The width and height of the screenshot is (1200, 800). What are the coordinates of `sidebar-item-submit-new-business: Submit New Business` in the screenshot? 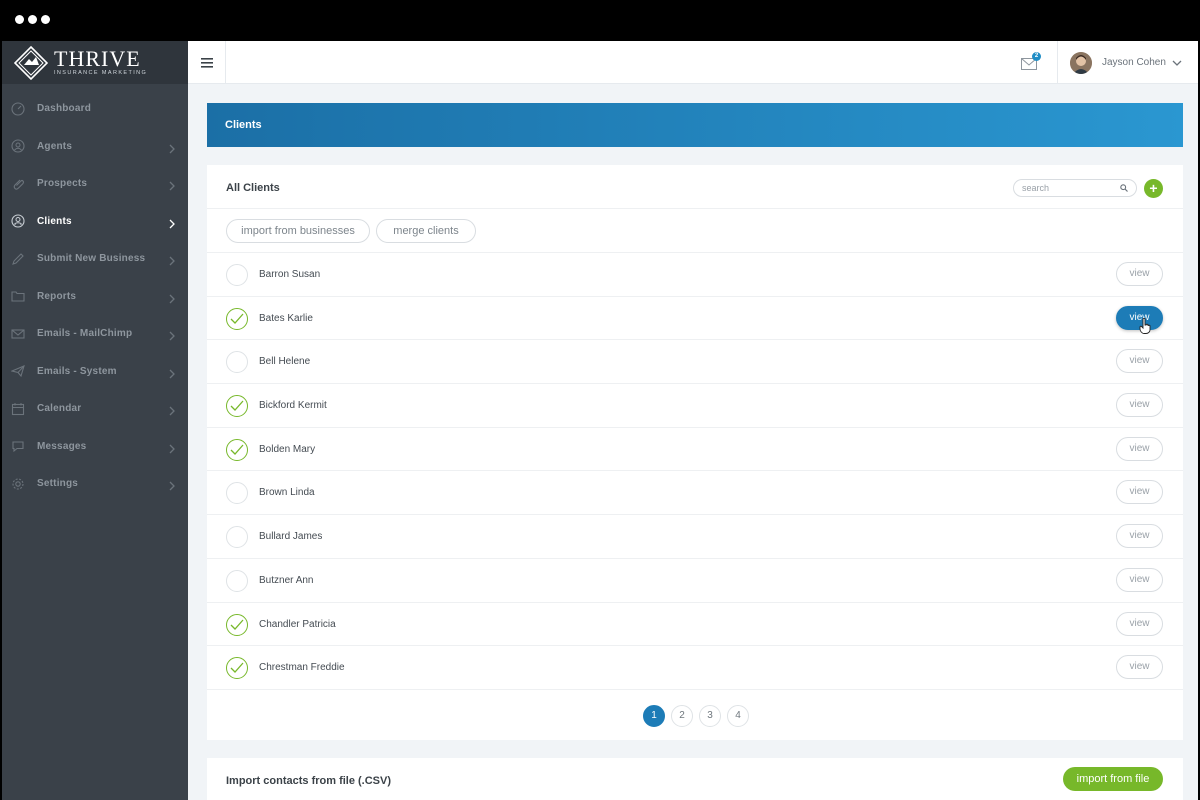 It's located at (95, 259).